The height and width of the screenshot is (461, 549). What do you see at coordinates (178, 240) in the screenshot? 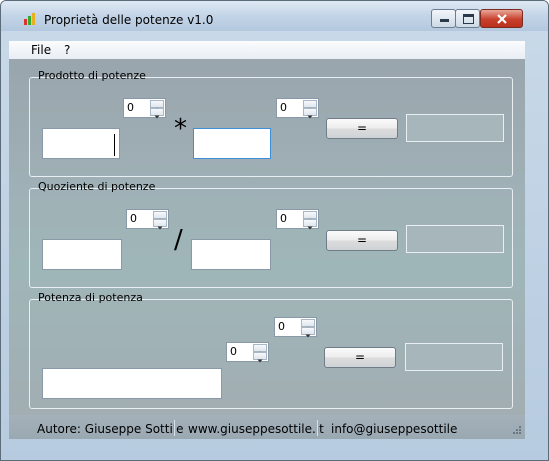
I see `quoziente-operator: /` at bounding box center [178, 240].